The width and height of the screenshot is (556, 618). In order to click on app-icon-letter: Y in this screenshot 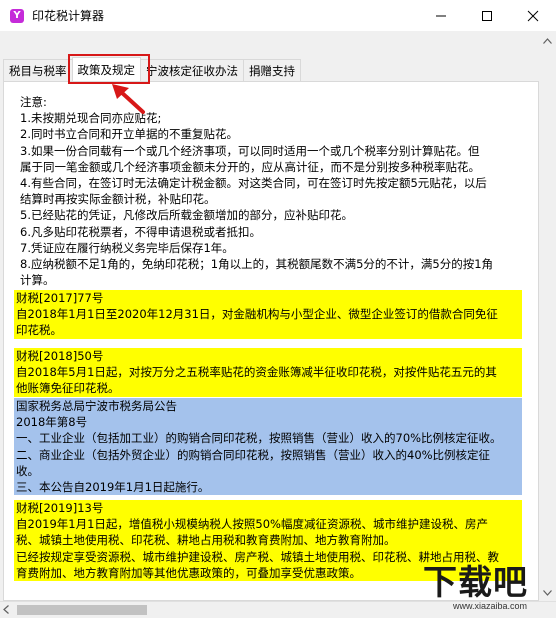, I will do `click(17, 15)`.